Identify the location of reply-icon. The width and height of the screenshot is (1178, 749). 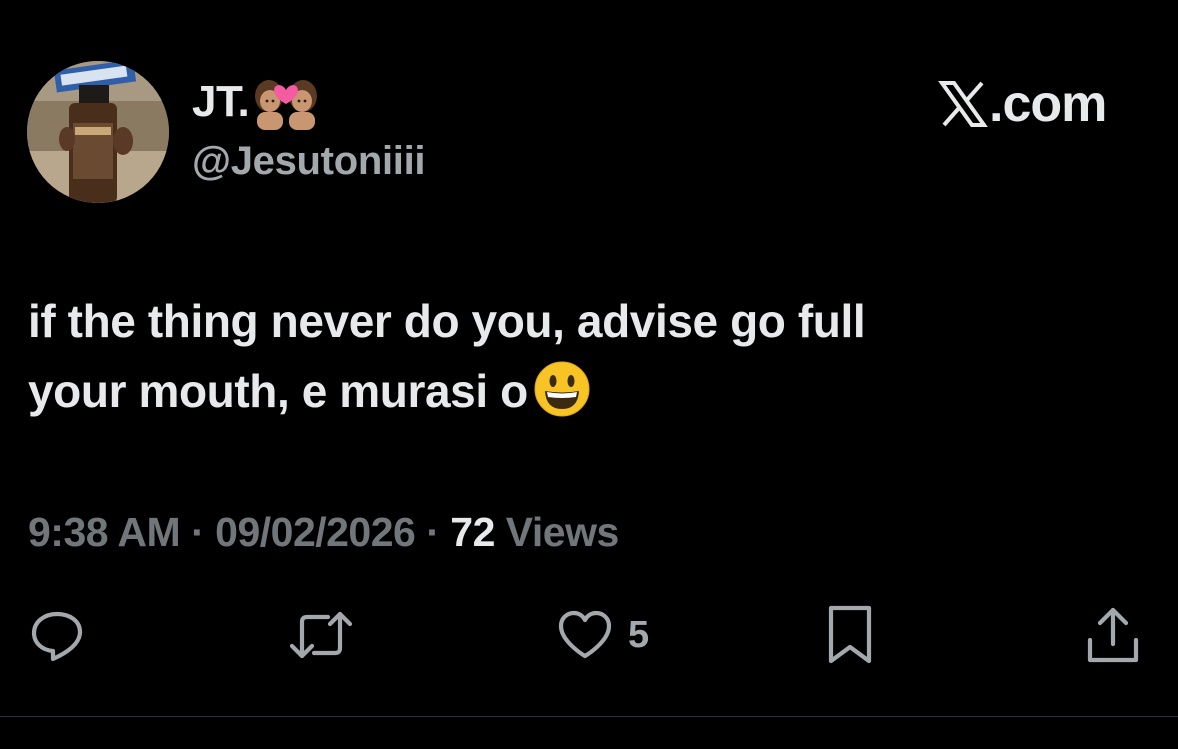
(57, 636).